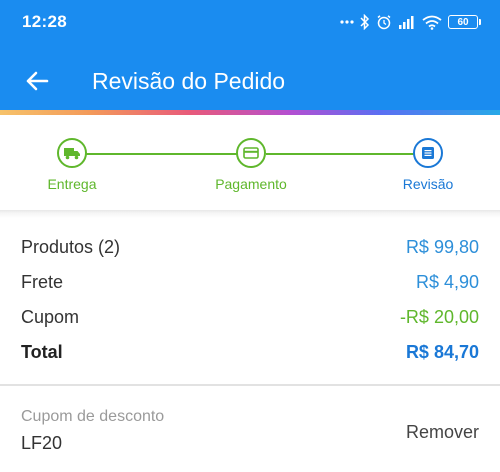  Describe the element at coordinates (250, 22) in the screenshot. I see `status-bar: 12:28 60` at that location.